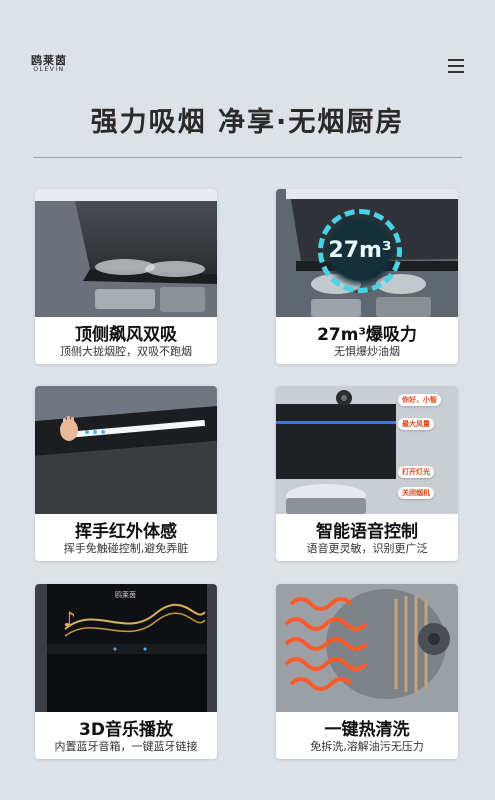 The width and height of the screenshot is (495, 800). What do you see at coordinates (126, 532) in the screenshot?
I see `feature-title: 挥手红外体感` at bounding box center [126, 532].